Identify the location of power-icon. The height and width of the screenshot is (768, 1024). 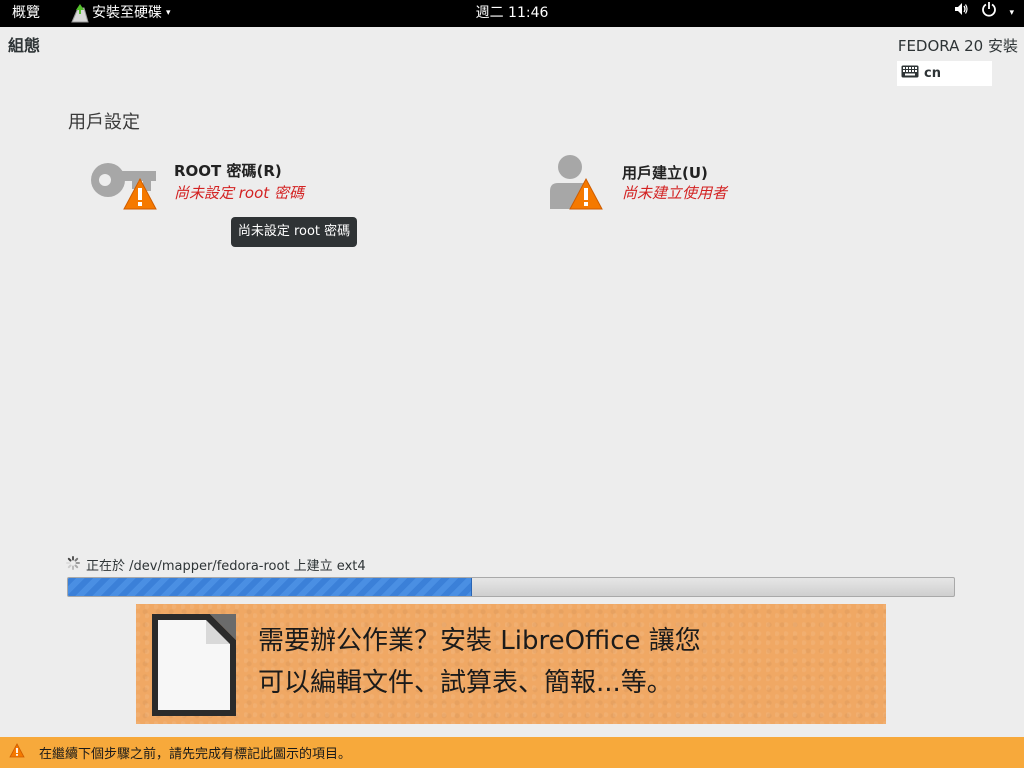
(989, 13).